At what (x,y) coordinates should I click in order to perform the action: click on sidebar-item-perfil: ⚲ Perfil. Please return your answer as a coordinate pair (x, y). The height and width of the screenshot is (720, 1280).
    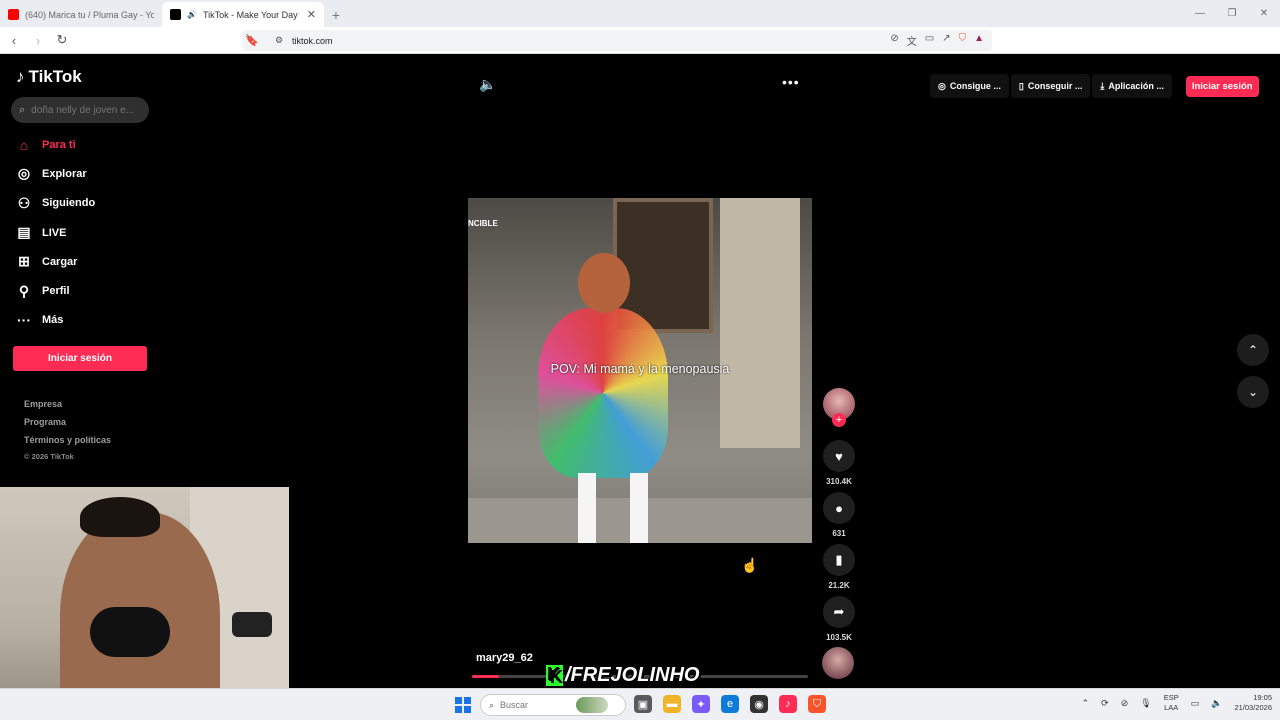
    Looking at the image, I should click on (86, 290).